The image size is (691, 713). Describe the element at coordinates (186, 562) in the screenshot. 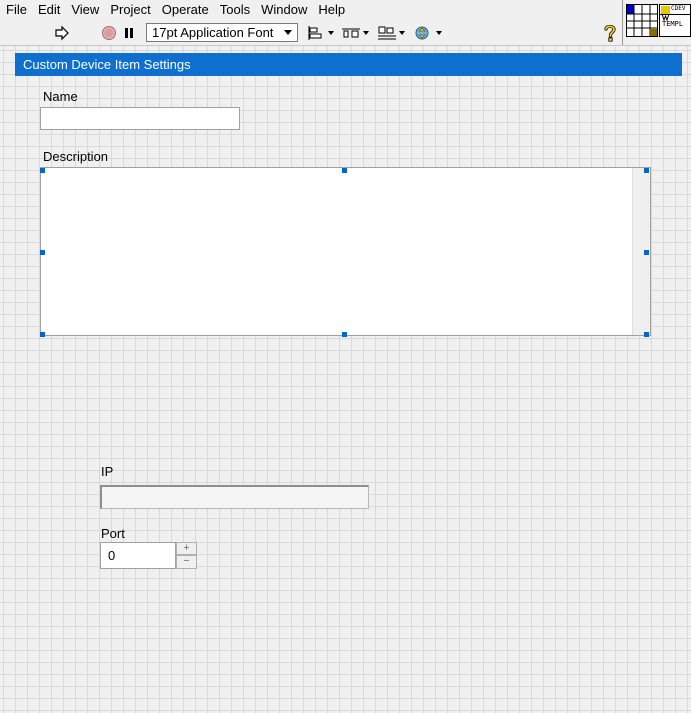

I see `port-decrement-button: −` at that location.